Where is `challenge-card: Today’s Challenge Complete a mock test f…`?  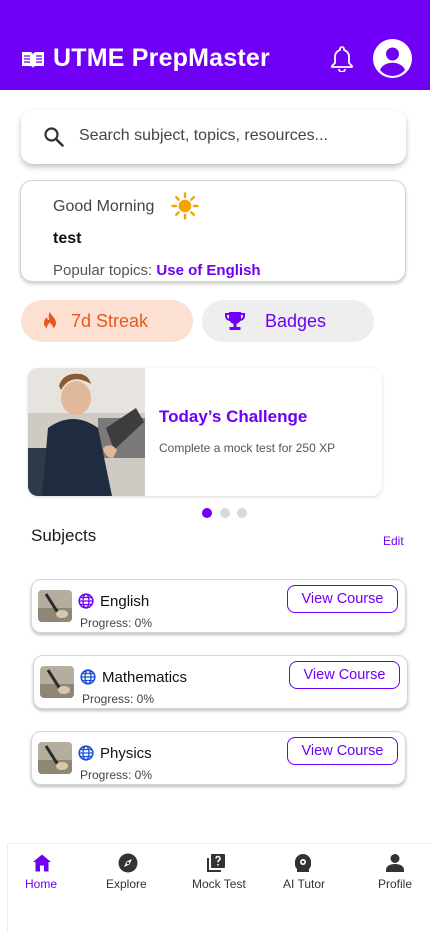
challenge-card: Today’s Challenge Complete a mock test f… is located at coordinates (205, 432).